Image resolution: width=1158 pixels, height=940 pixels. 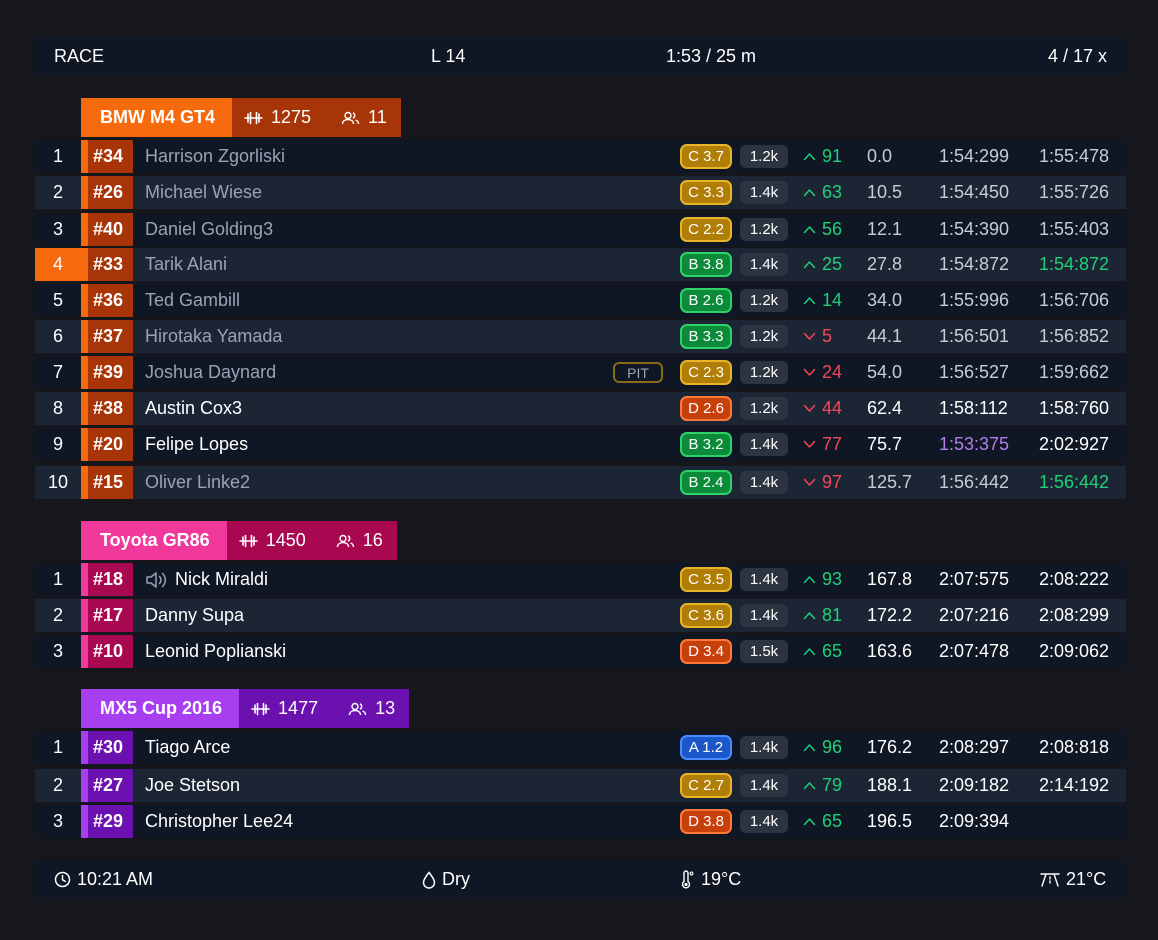 I want to click on car-number: #10, so click(x=107, y=651).